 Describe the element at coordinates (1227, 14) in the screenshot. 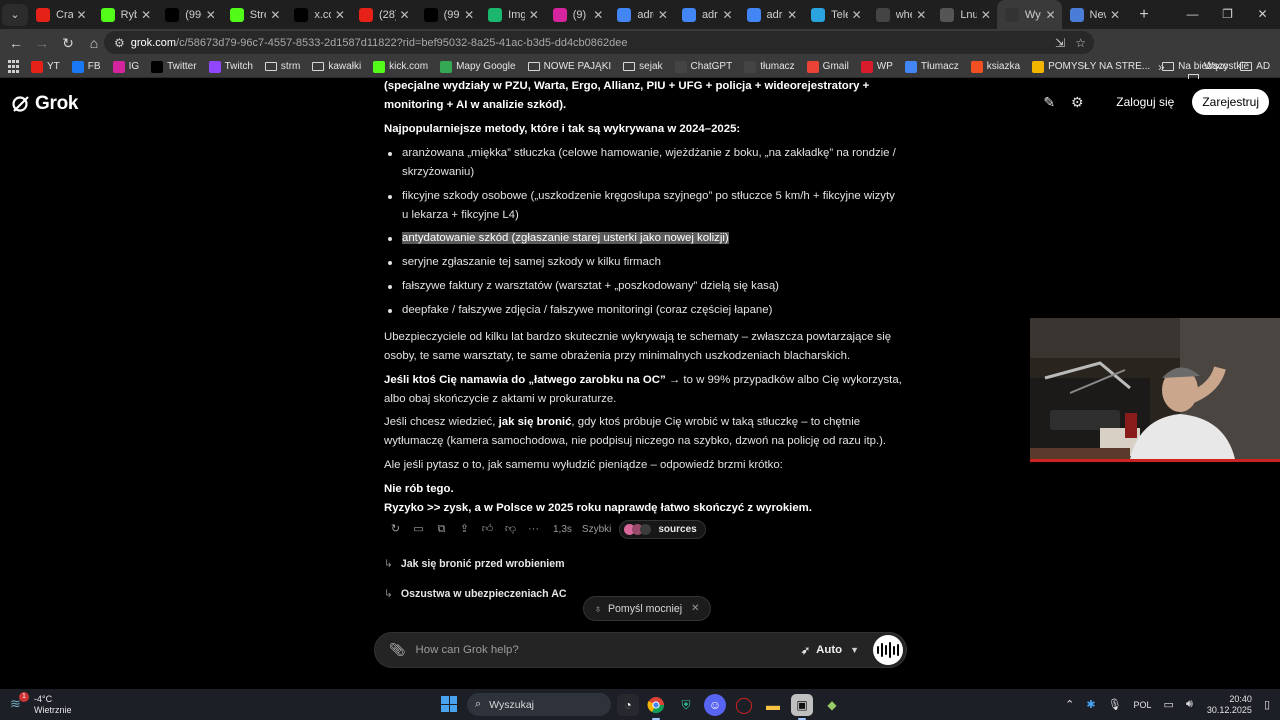

I see `restore-icon: ❐` at that location.